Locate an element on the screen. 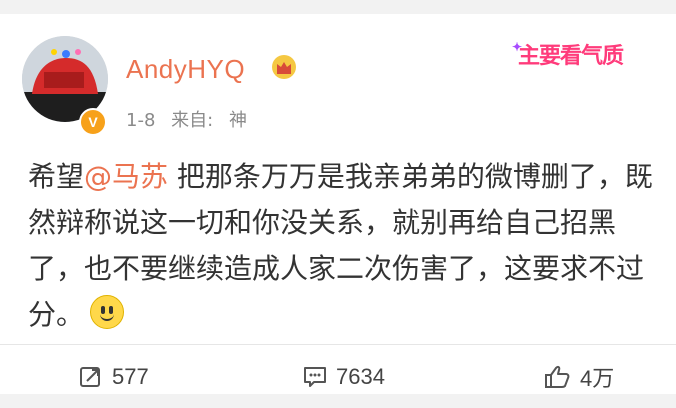 This screenshot has width=676, height=408. post-meta: 1-8 来自: 神 is located at coordinates (191, 119).